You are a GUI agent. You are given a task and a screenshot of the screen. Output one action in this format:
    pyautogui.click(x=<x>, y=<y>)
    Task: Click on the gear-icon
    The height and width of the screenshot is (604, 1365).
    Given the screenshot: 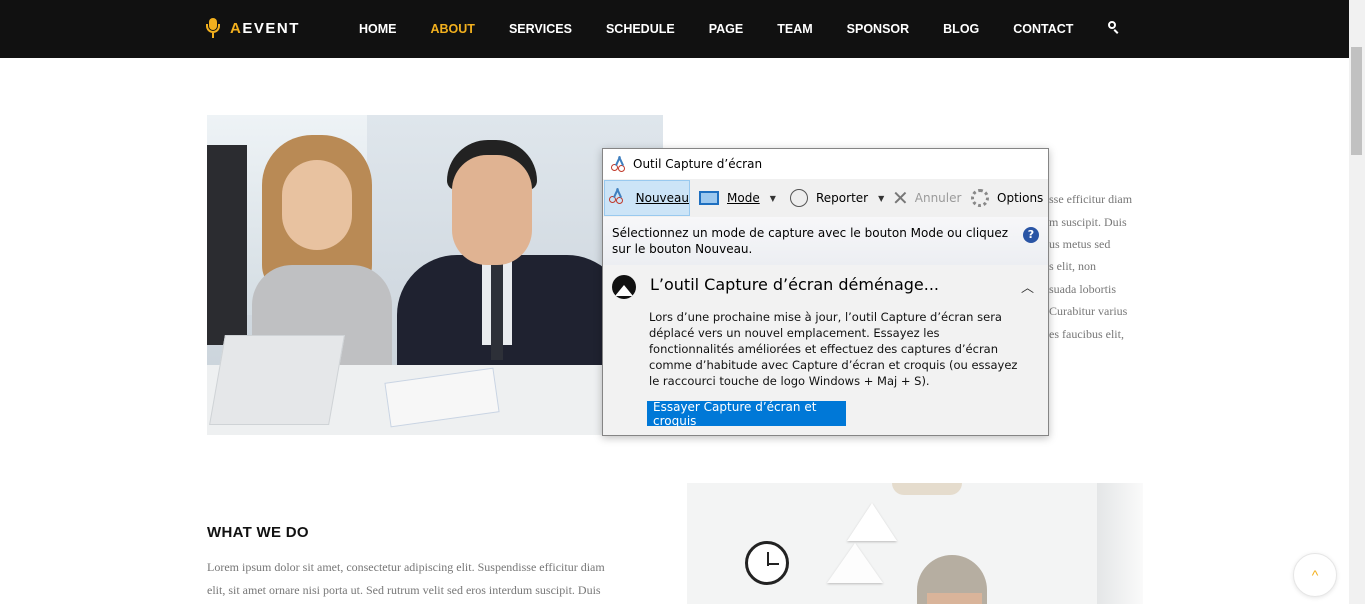 What is the action you would take?
    pyautogui.click(x=980, y=198)
    